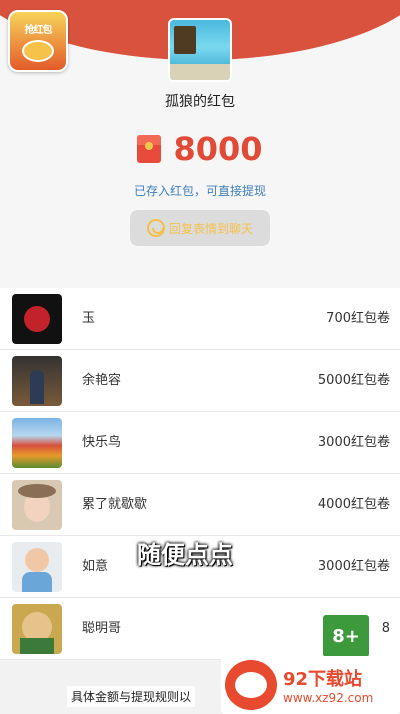  What do you see at coordinates (185, 555) in the screenshot?
I see `video-caption: 随便点点` at bounding box center [185, 555].